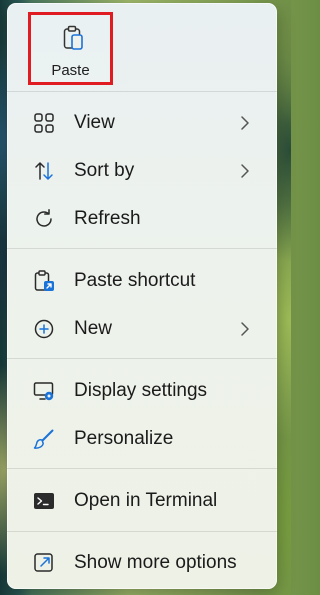 The image size is (320, 595). What do you see at coordinates (135, 280) in the screenshot?
I see `menu-item-label: Paste shortcut` at bounding box center [135, 280].